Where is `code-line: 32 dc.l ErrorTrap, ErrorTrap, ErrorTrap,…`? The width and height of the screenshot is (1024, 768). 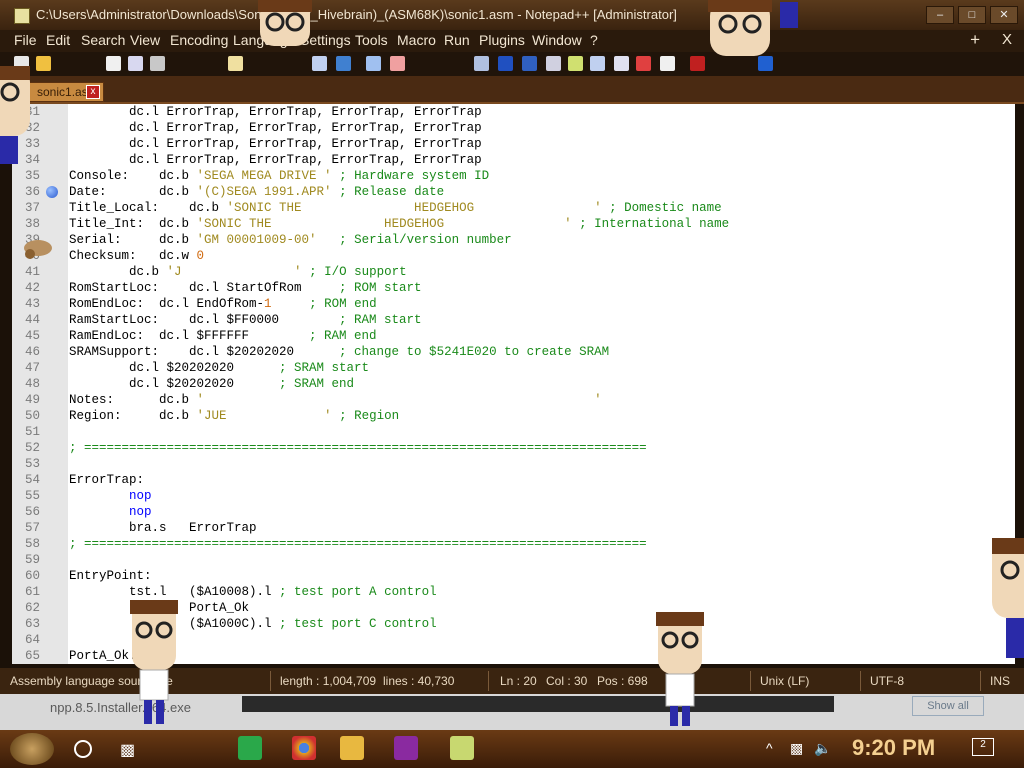 code-line: 32 dc.l ErrorTrap, ErrorTrap, ErrorTrap,… is located at coordinates (513, 128).